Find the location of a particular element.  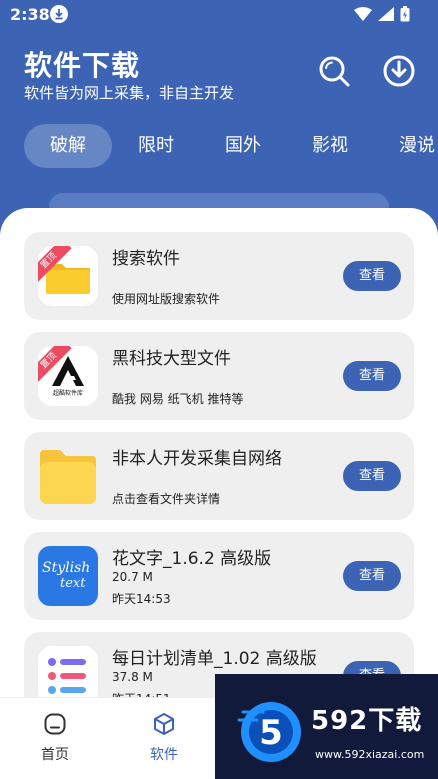

search-icon is located at coordinates (334, 71).